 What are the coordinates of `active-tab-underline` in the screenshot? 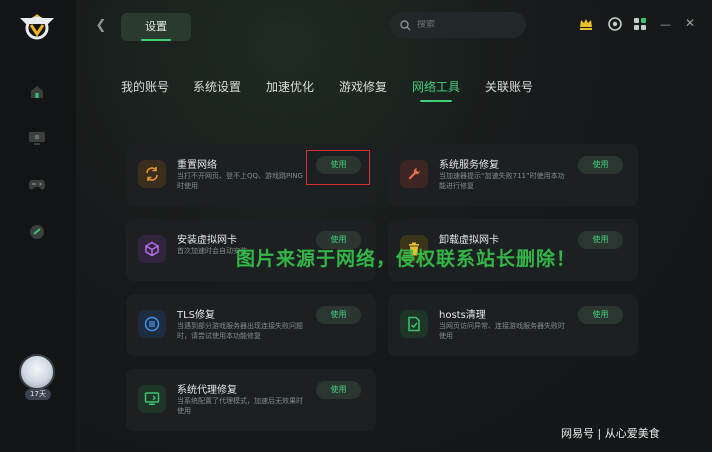 It's located at (436, 101).